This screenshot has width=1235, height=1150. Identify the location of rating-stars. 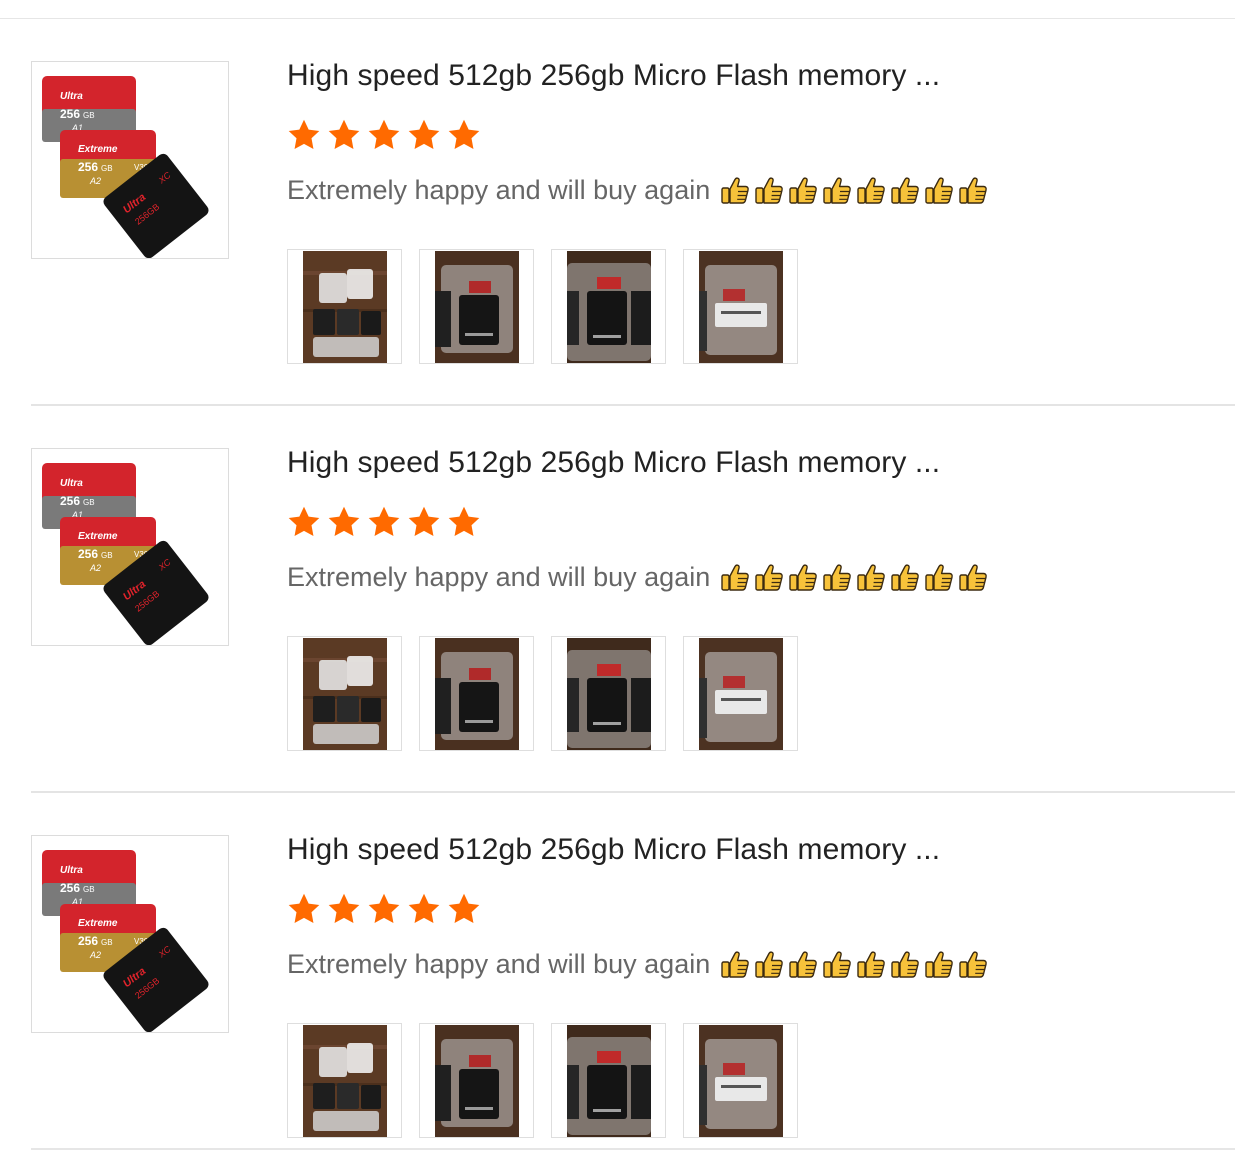
(384, 135).